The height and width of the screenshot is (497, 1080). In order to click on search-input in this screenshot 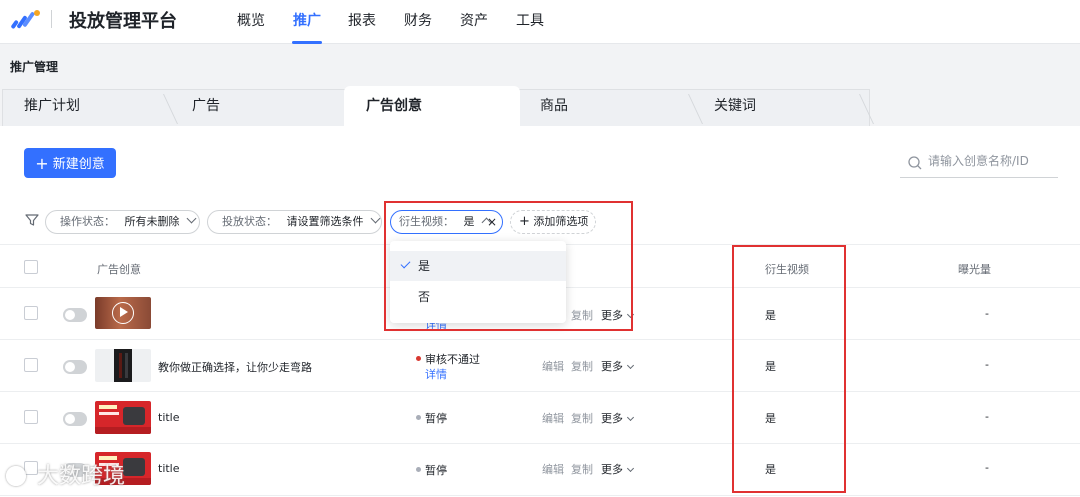, I will do `click(992, 161)`.